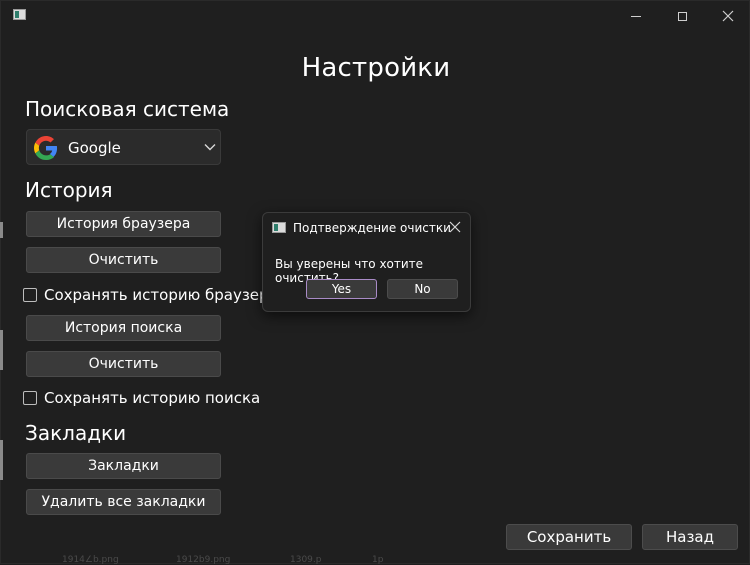 Image resolution: width=750 pixels, height=565 pixels. What do you see at coordinates (30, 295) in the screenshot?
I see `save-browser-history-checkbox` at bounding box center [30, 295].